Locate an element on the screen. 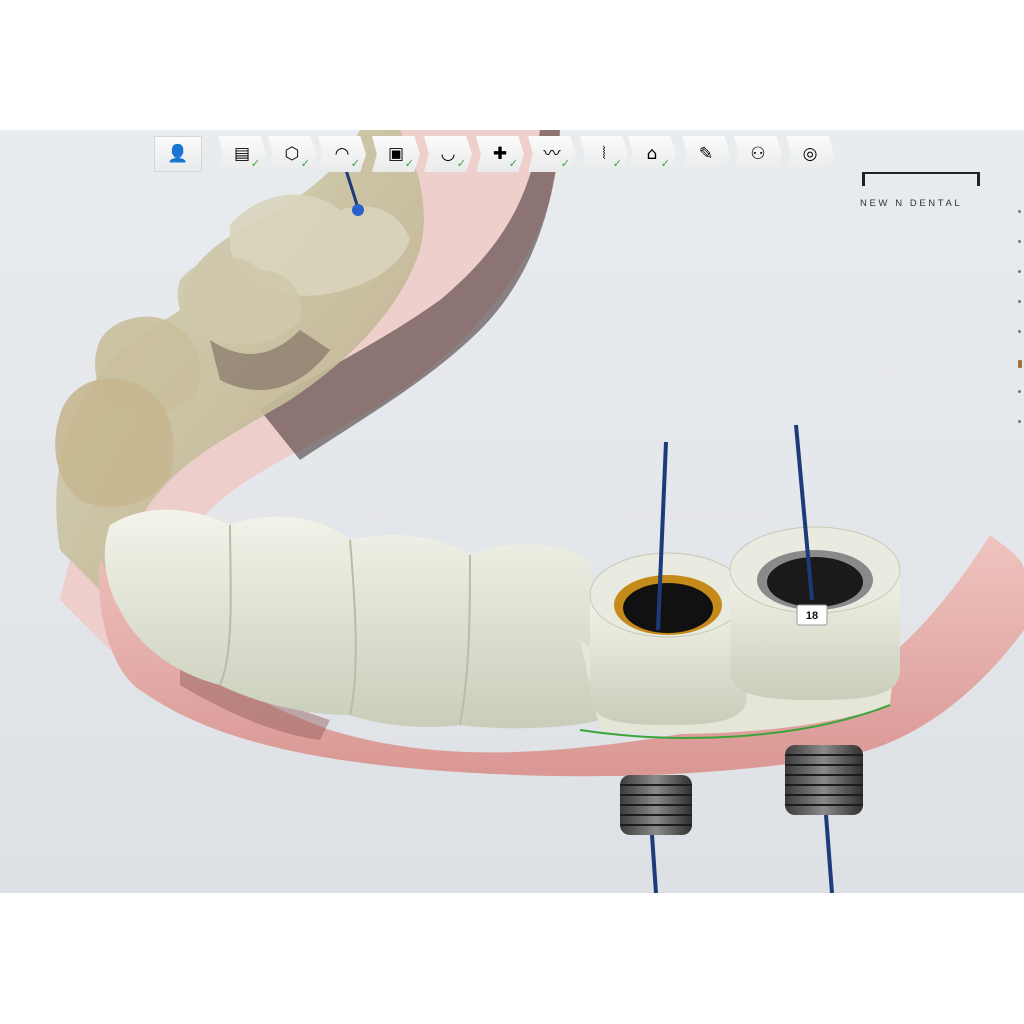 This screenshot has width=1024, height=1024. add-element-icon: ✚ is located at coordinates (500, 153).